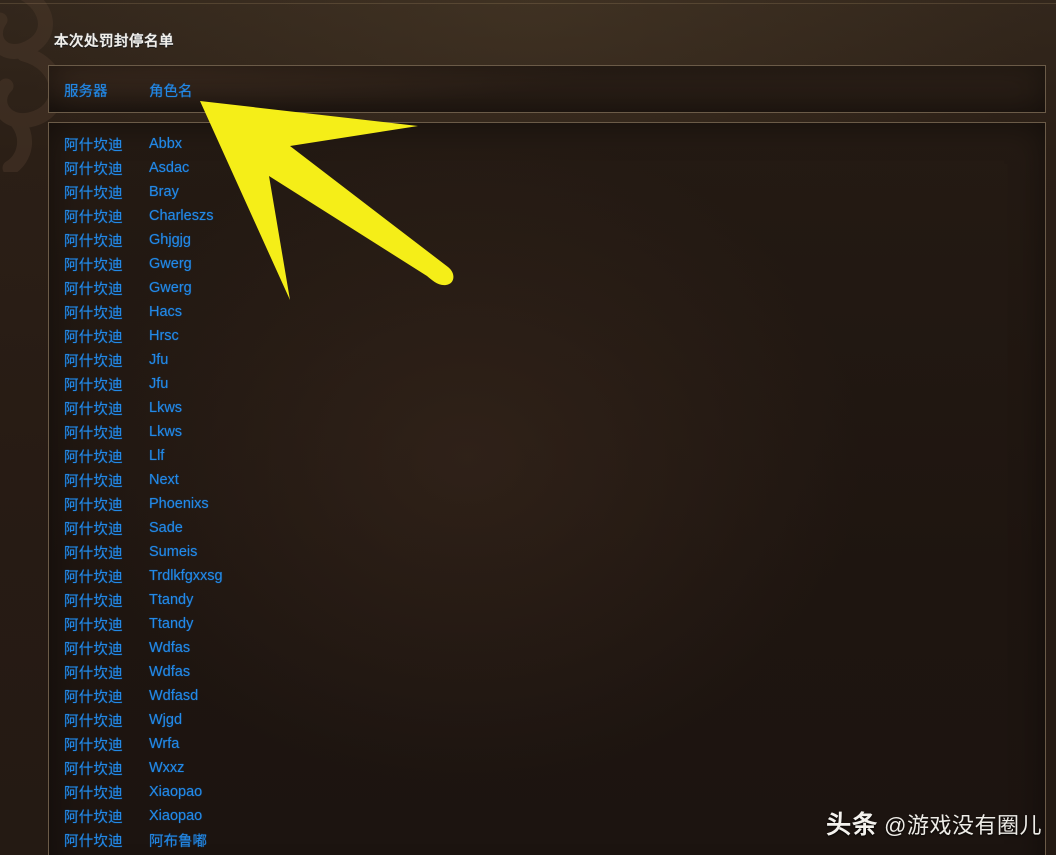  What do you see at coordinates (963, 825) in the screenshot?
I see `watermark-handle: @游戏没有圈儿` at bounding box center [963, 825].